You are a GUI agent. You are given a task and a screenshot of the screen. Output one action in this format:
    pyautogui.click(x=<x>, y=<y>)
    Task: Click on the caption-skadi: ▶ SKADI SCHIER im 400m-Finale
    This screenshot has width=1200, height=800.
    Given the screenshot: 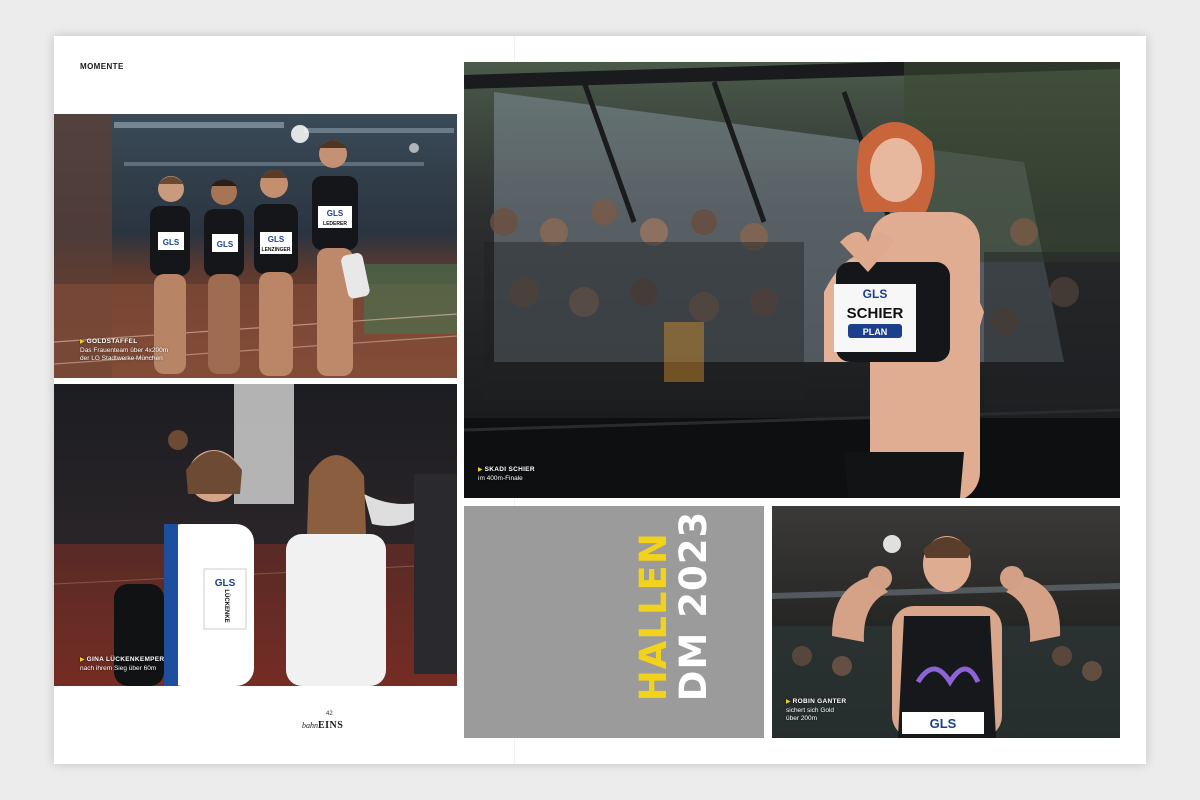 What is the action you would take?
    pyautogui.click(x=506, y=474)
    